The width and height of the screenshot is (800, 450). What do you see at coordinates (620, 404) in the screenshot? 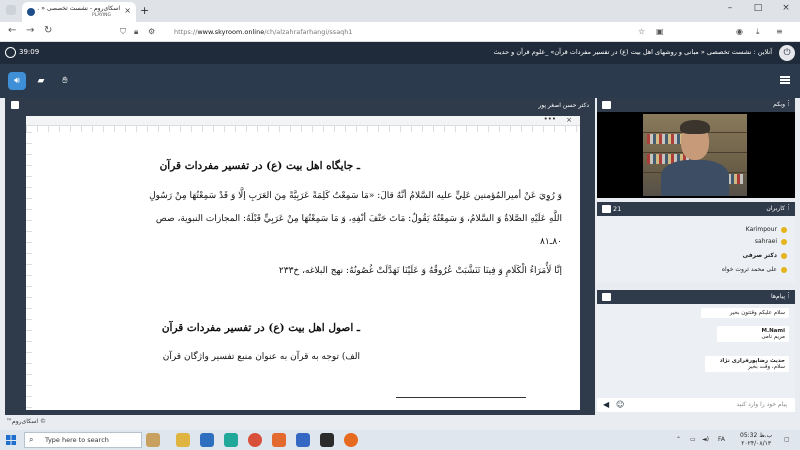
I see `emoji-icon: ☺` at bounding box center [620, 404].